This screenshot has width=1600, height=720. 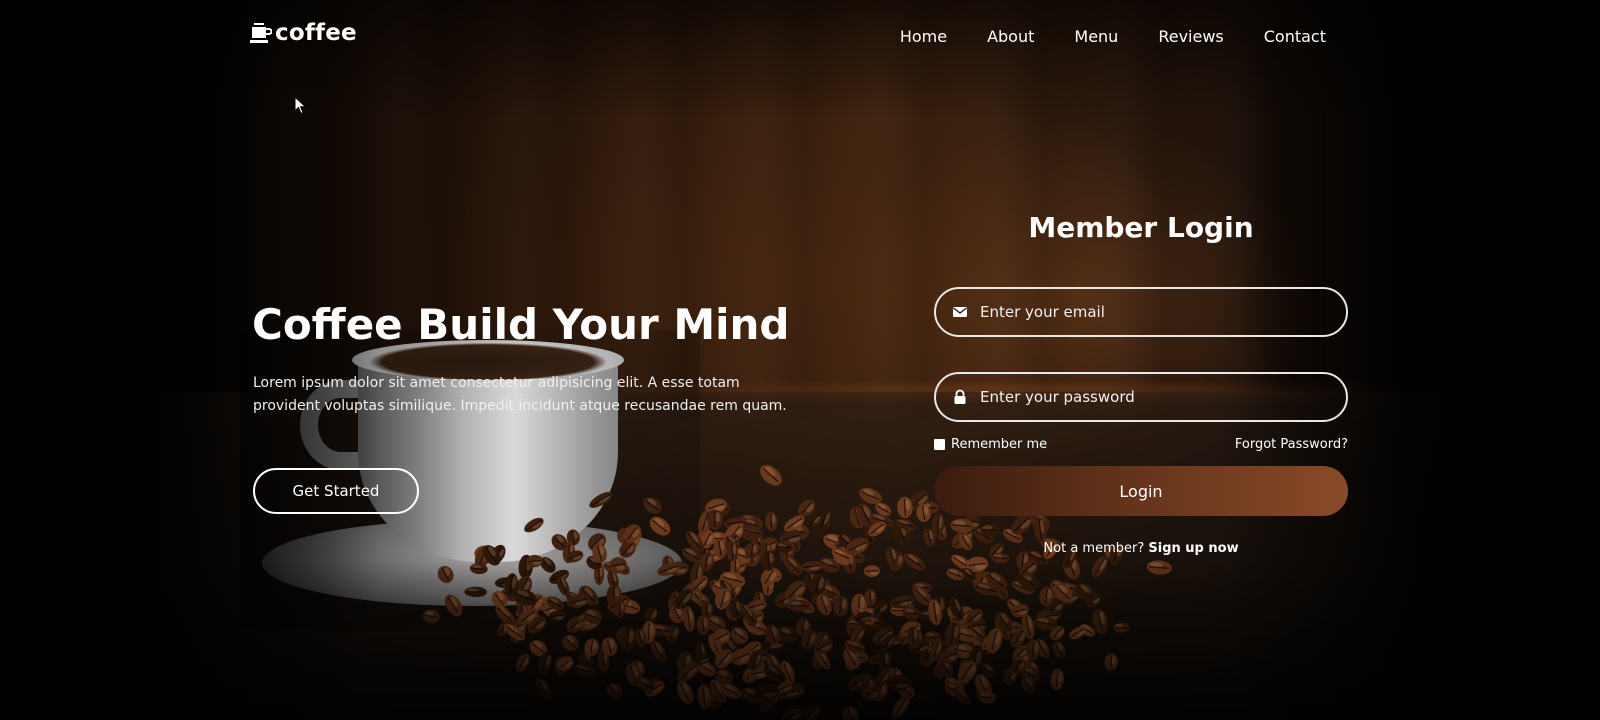 I want to click on email-field, so click(x=1141, y=312).